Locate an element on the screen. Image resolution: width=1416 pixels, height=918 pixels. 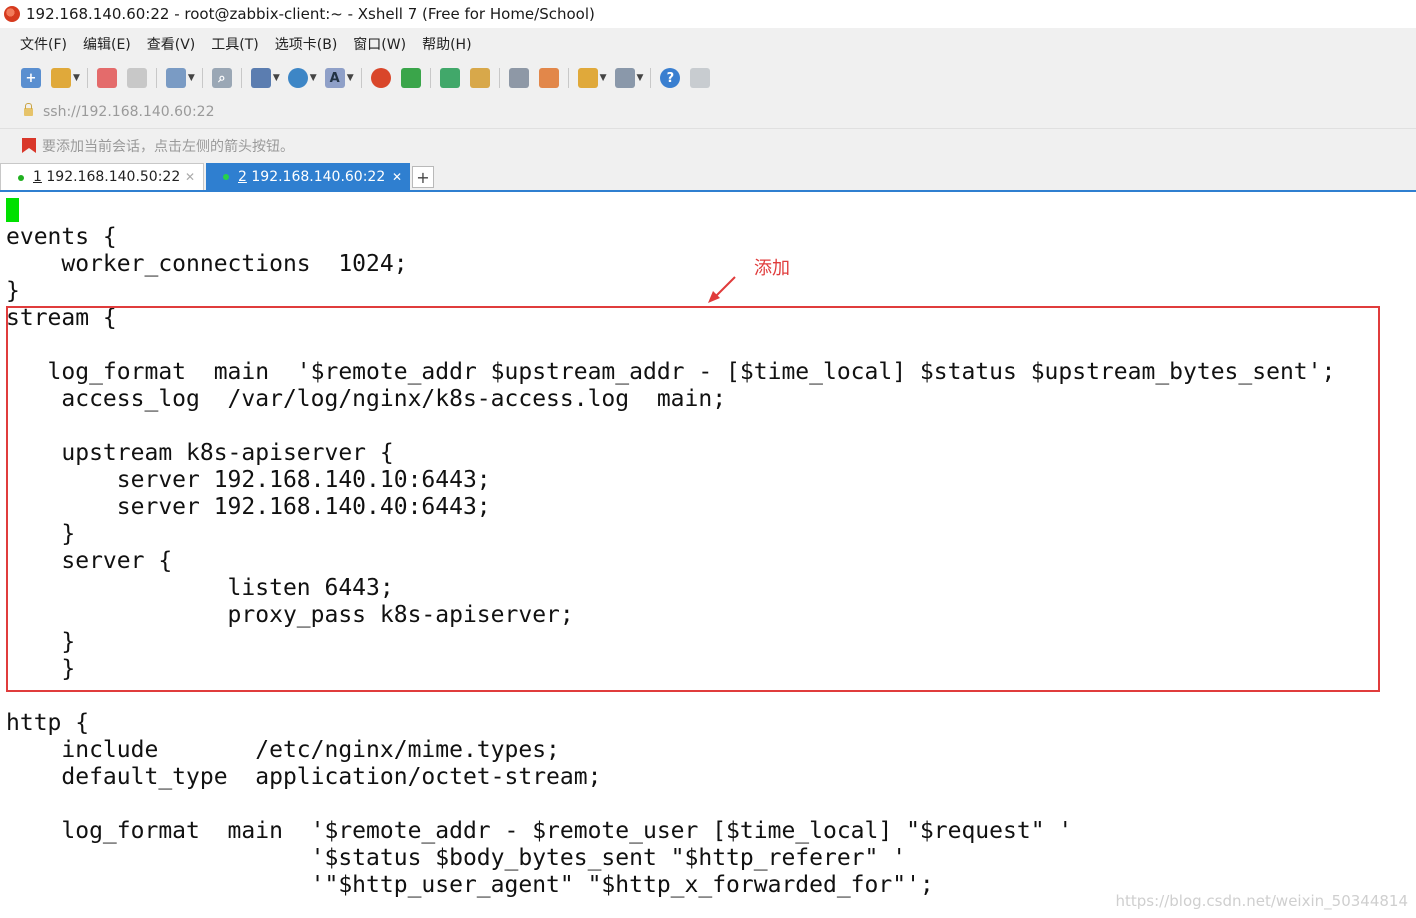
connect-icon is located at coordinates (106, 78).